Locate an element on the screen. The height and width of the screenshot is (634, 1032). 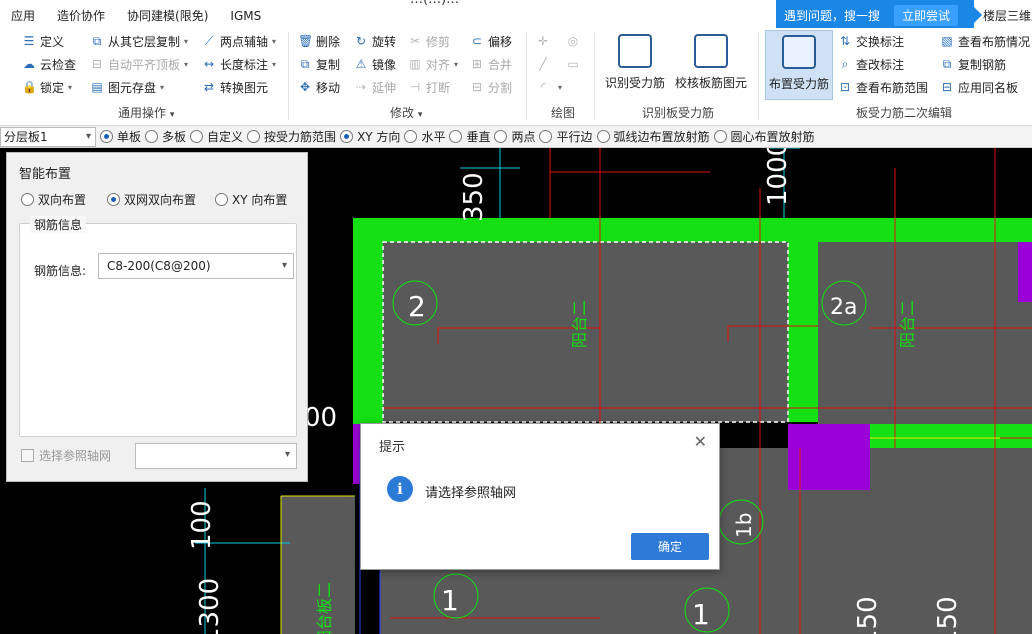
apply-same-slab-button: ⊟ 应用同名板 is located at coordinates (979, 87).